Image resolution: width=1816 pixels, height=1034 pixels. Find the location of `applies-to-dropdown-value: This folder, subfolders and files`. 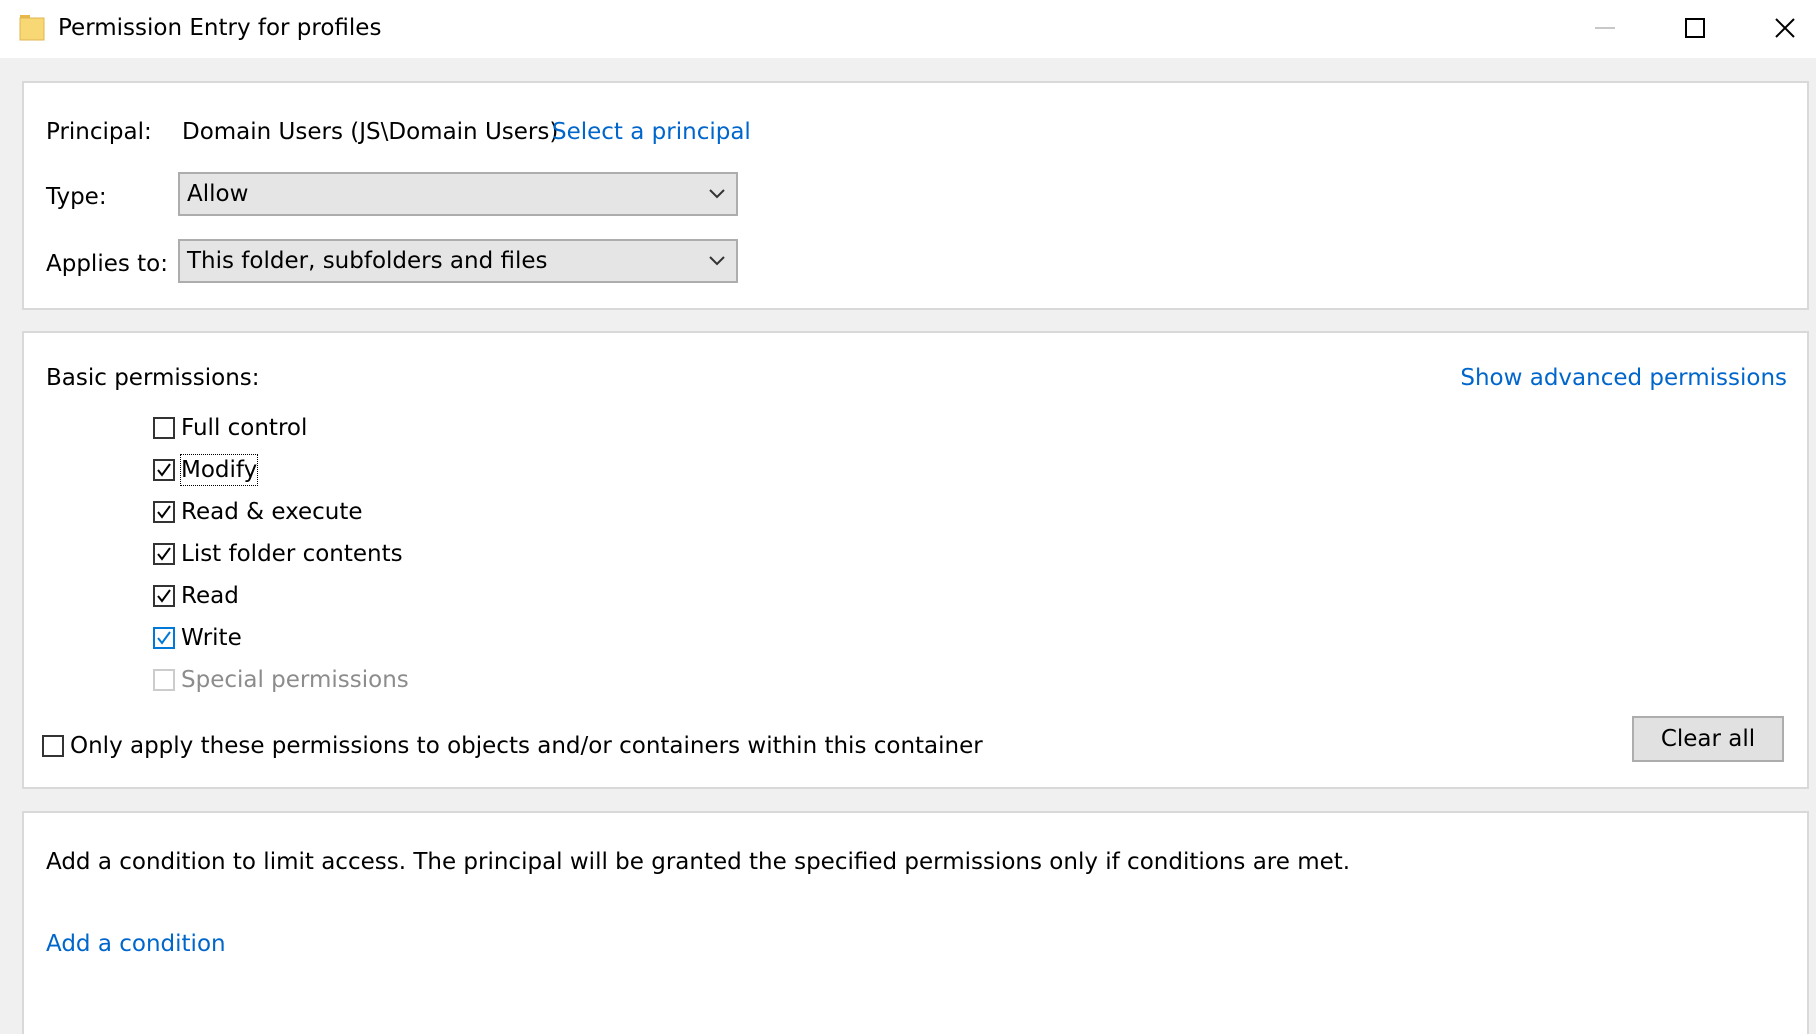

applies-to-dropdown-value: This folder, subfolders and files is located at coordinates (367, 261).